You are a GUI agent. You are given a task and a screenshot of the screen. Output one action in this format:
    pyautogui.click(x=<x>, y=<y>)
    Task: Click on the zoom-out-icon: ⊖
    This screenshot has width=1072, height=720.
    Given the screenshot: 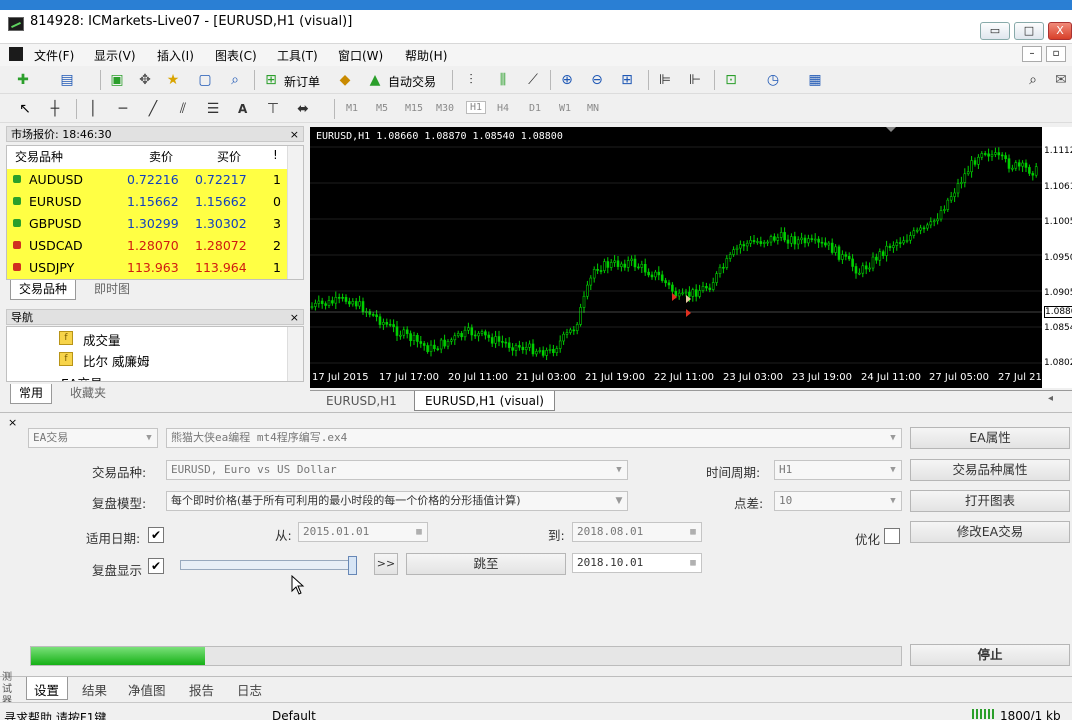 What is the action you would take?
    pyautogui.click(x=597, y=80)
    